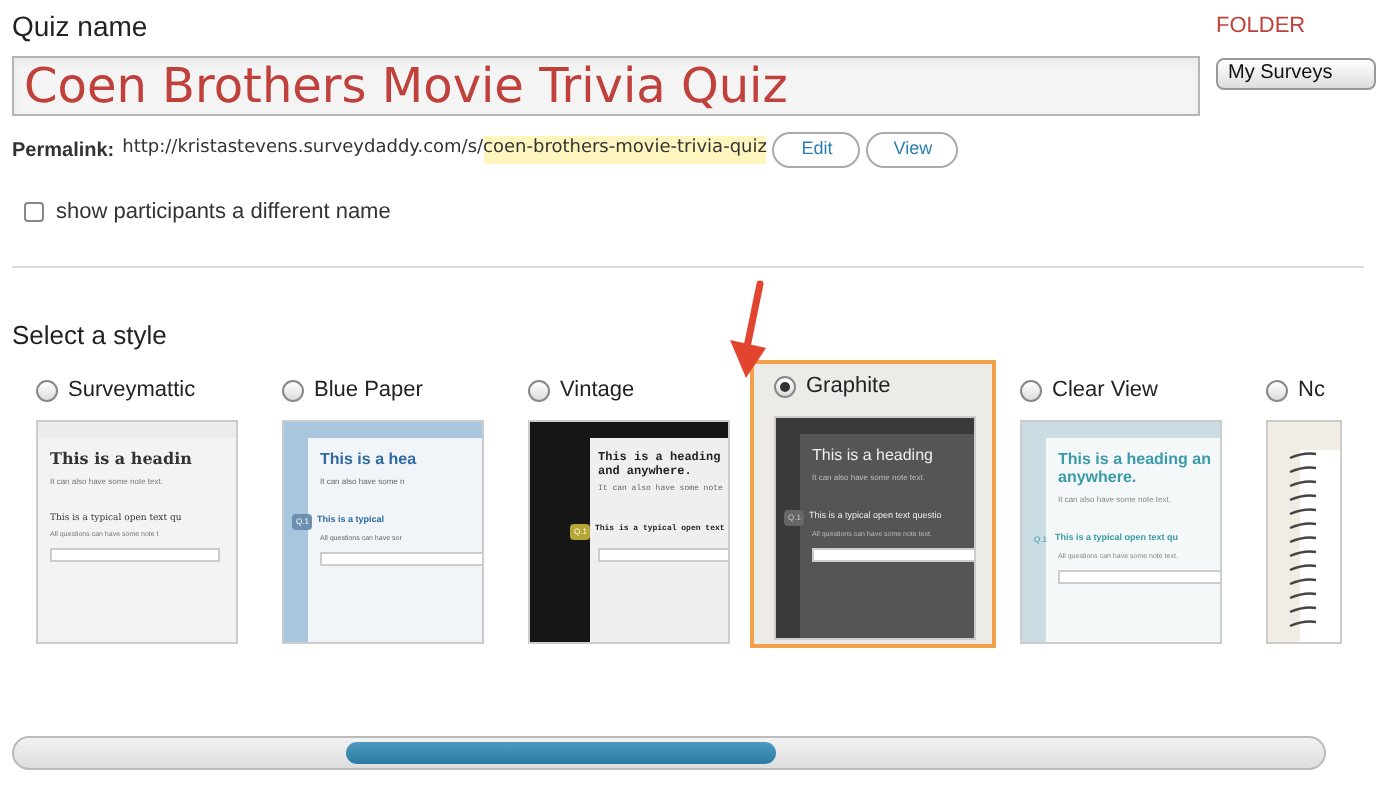 The width and height of the screenshot is (1376, 802). Describe the element at coordinates (223, 213) in the screenshot. I see `checkbox-label: show participants a different name` at that location.